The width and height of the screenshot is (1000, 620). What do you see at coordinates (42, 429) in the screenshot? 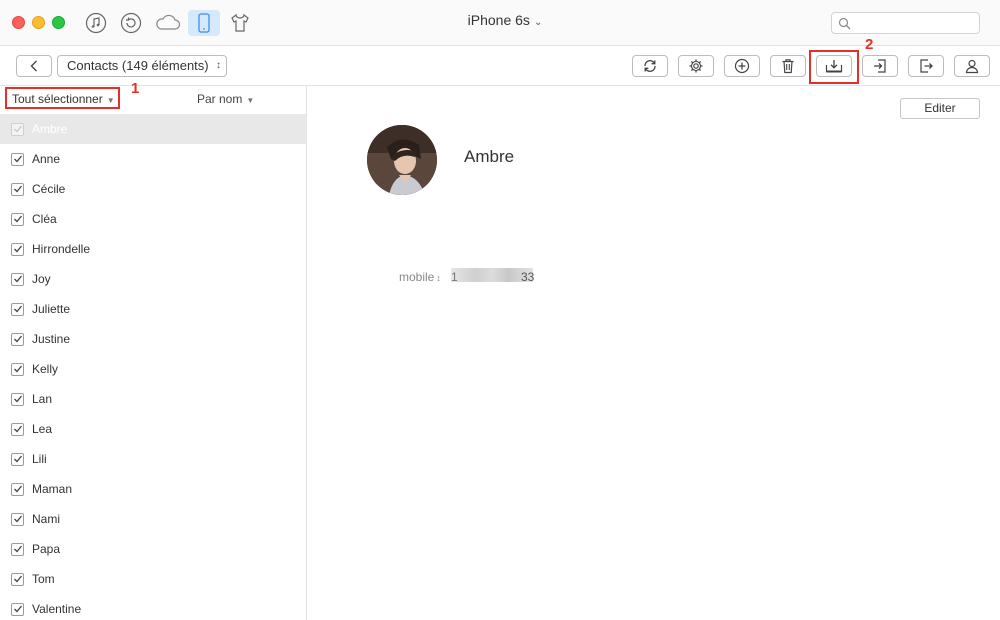
I see `contact-name: Lea` at bounding box center [42, 429].